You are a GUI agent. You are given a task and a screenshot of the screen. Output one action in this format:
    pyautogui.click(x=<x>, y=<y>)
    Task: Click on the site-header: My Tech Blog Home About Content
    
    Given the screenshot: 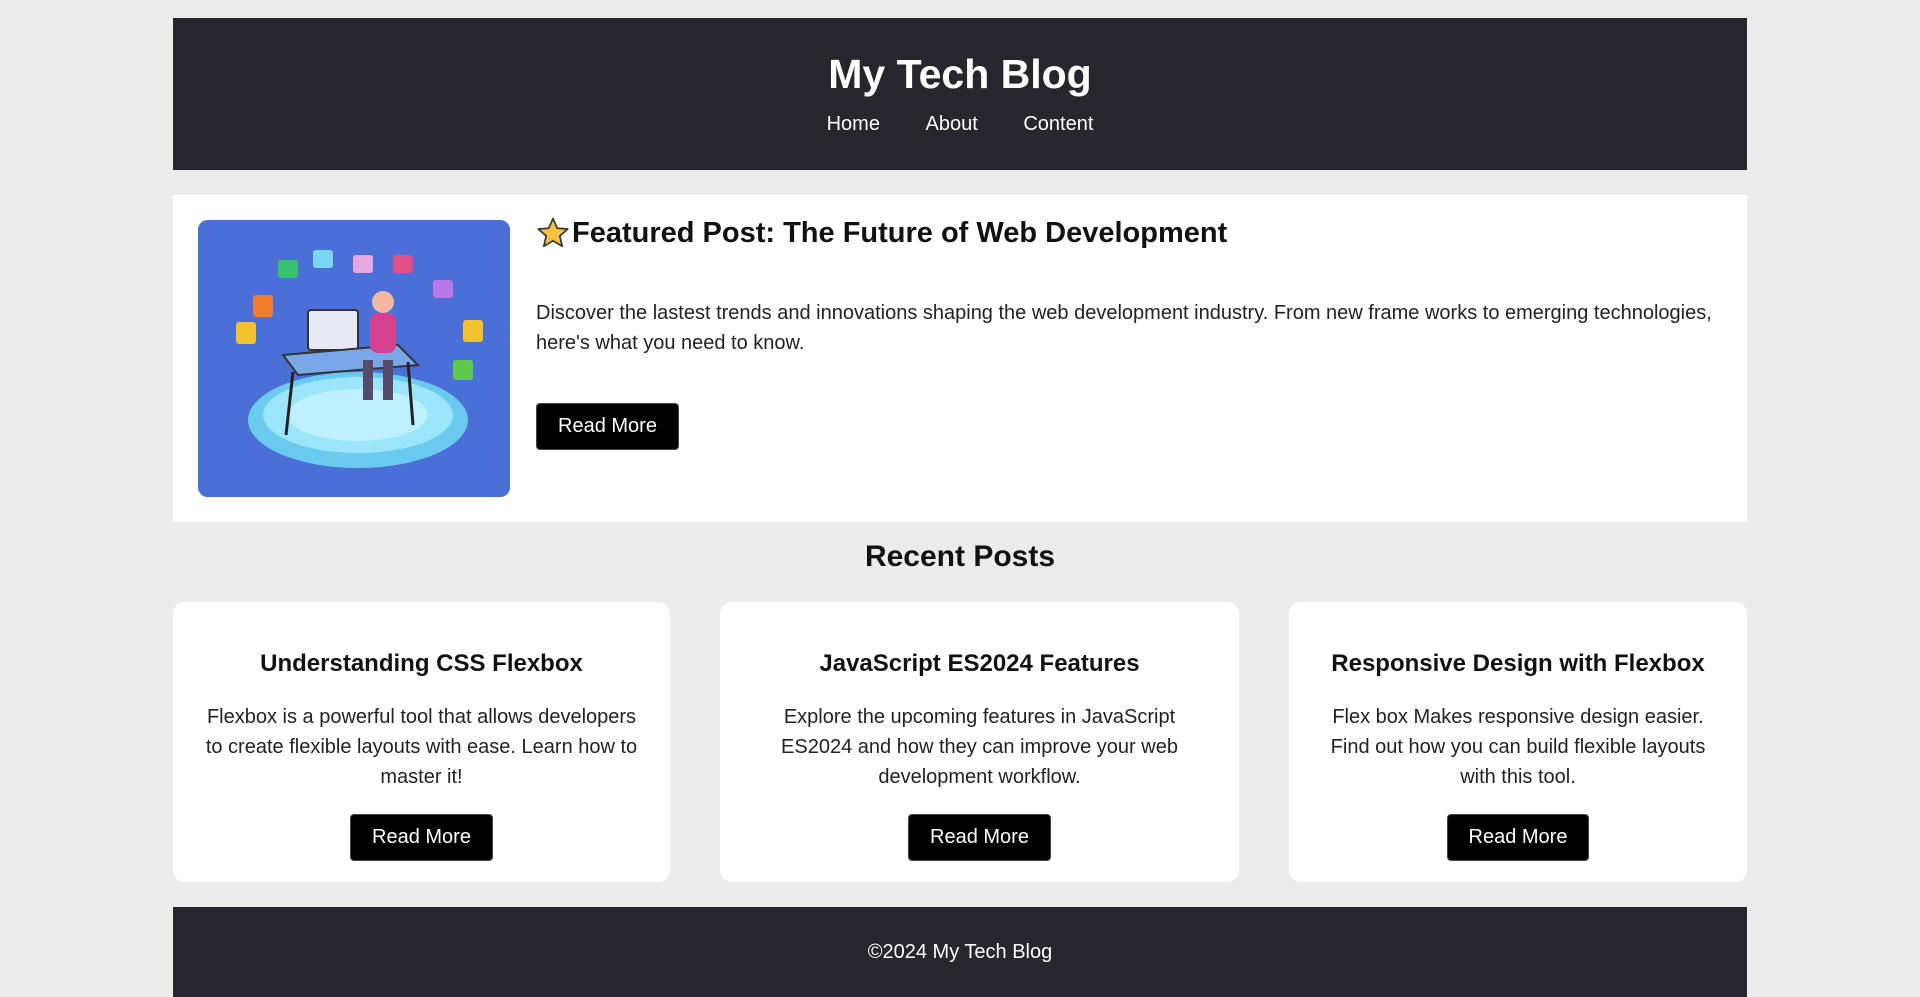 What is the action you would take?
    pyautogui.click(x=960, y=94)
    